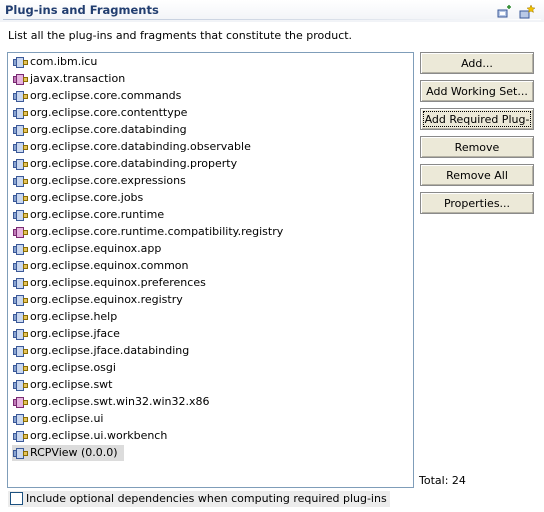 This screenshot has height=512, width=544. Describe the element at coordinates (97, 214) in the screenshot. I see `list-item-label: org.eclipse.core.runtime` at that location.